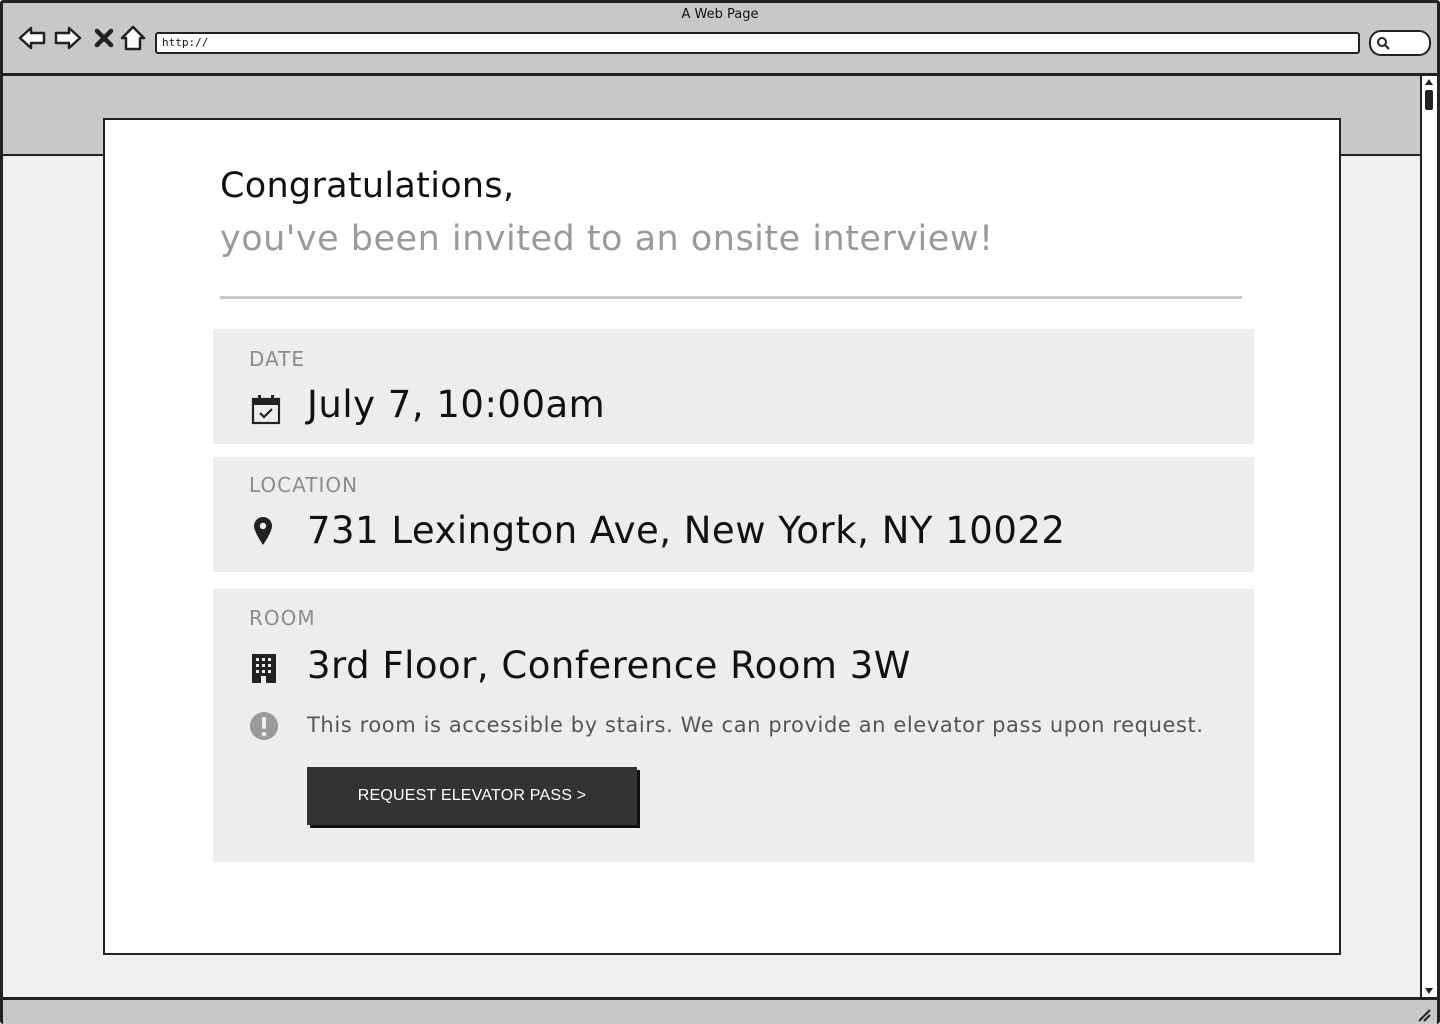 This screenshot has width=1440, height=1024. I want to click on browser-search-field, so click(1400, 43).